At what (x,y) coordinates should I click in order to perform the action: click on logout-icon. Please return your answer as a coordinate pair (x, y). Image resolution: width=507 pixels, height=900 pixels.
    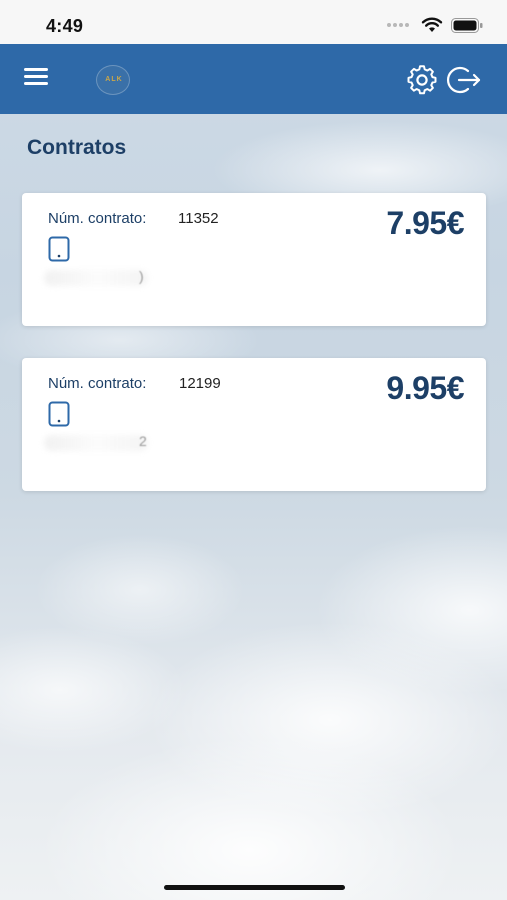
    Looking at the image, I should click on (464, 80).